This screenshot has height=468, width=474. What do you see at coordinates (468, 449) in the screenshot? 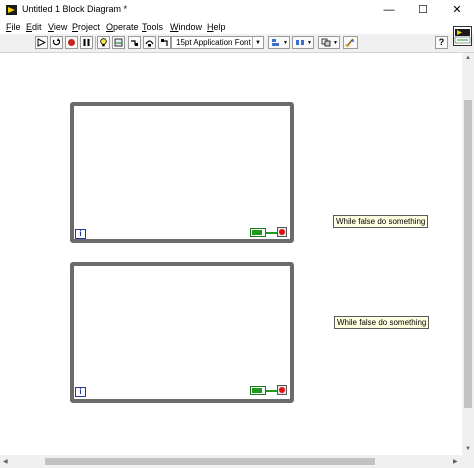
I see `scroll-down-icon: ▼` at bounding box center [468, 449].